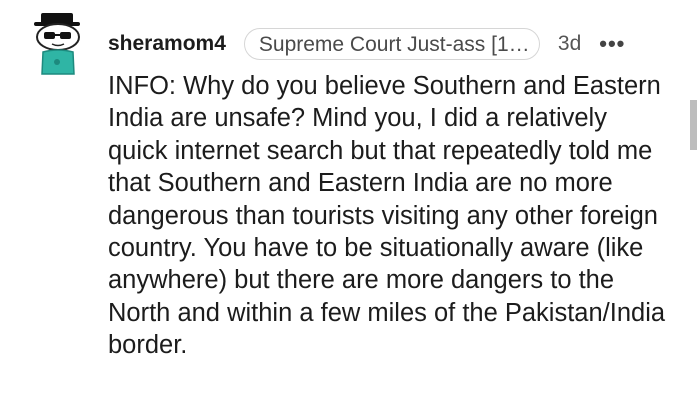  I want to click on scrollbar, so click(693, 125).